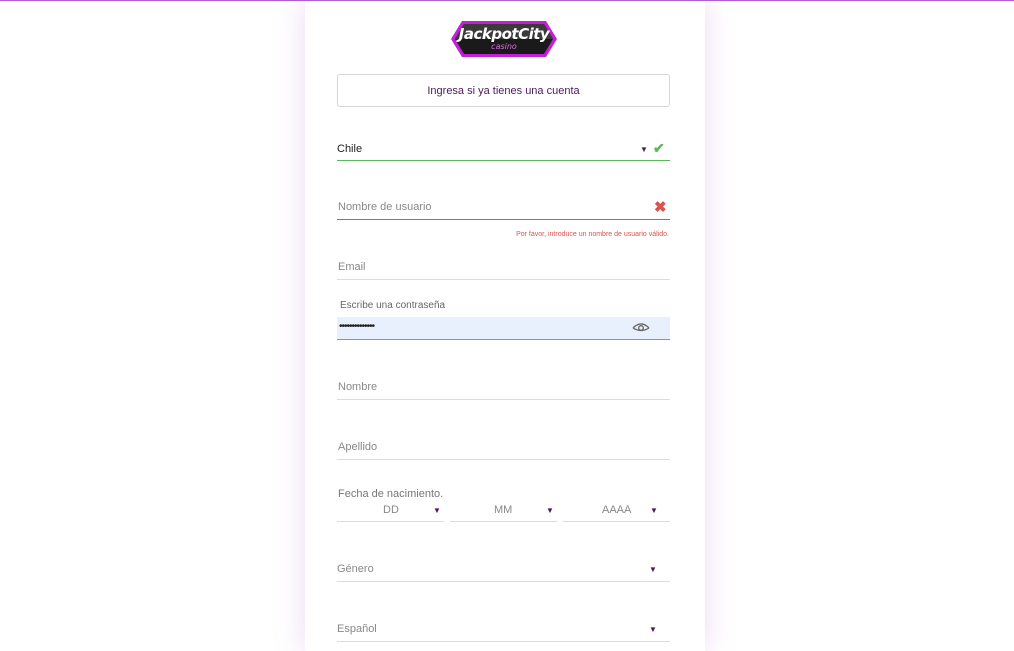 The width and height of the screenshot is (1014, 651). I want to click on username-placeholder: Nombre de usuario, so click(385, 207).